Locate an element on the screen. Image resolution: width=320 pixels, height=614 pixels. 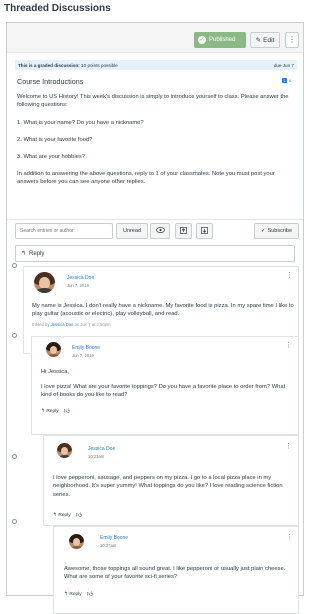
due-date: due Jun 7 is located at coordinates (283, 65).